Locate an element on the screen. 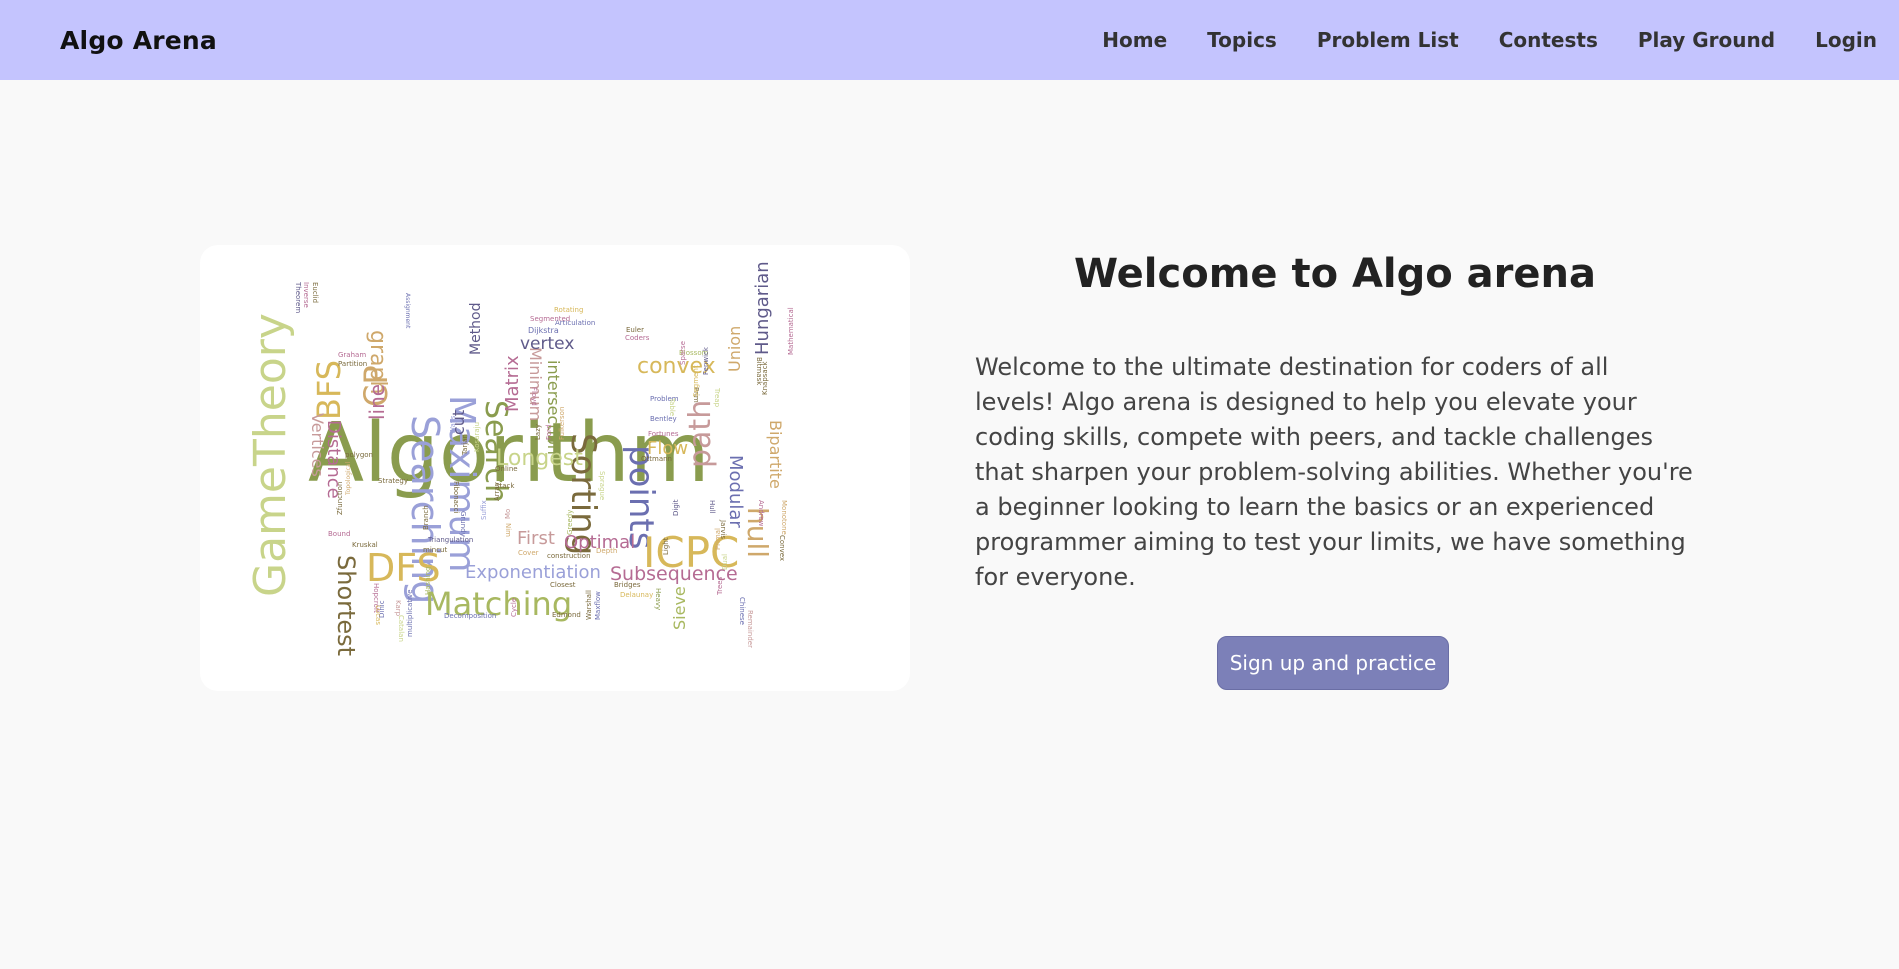 This screenshot has width=1899, height=969. word-cloud-word: First is located at coordinates (536, 538).